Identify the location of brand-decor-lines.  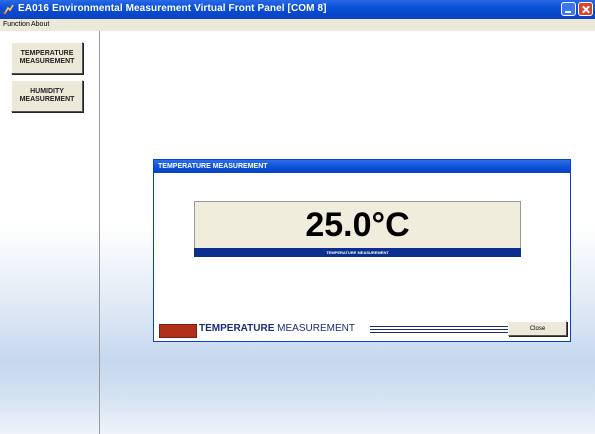
(445, 330).